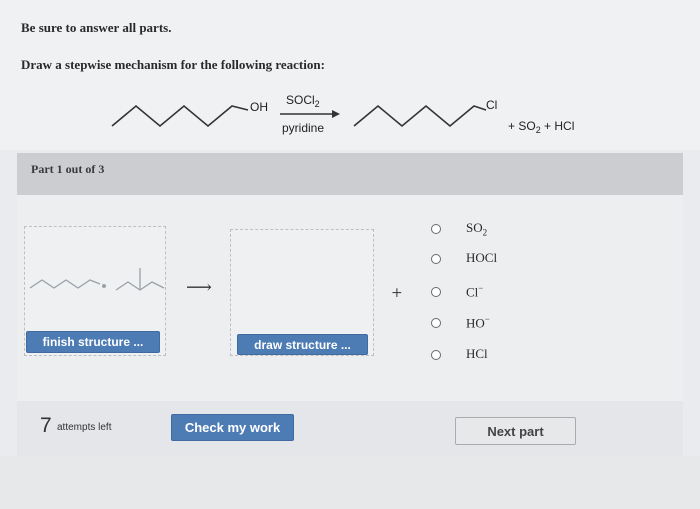  Describe the element at coordinates (68, 169) in the screenshot. I see `part-label: Part 1 out of 3` at that location.